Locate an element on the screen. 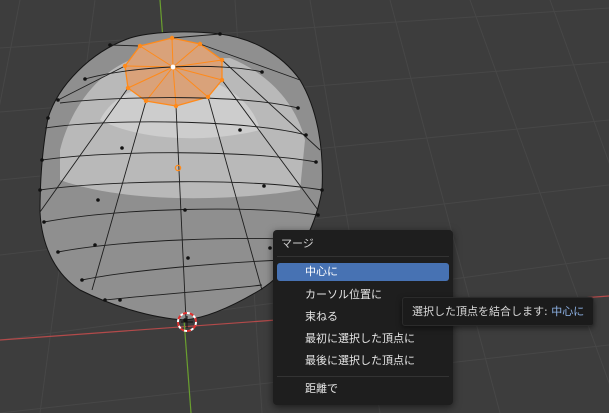 Image resolution: width=609 pixels, height=413 pixels. tooltip-text: 選択した頂点を結合します: is located at coordinates (480, 311).